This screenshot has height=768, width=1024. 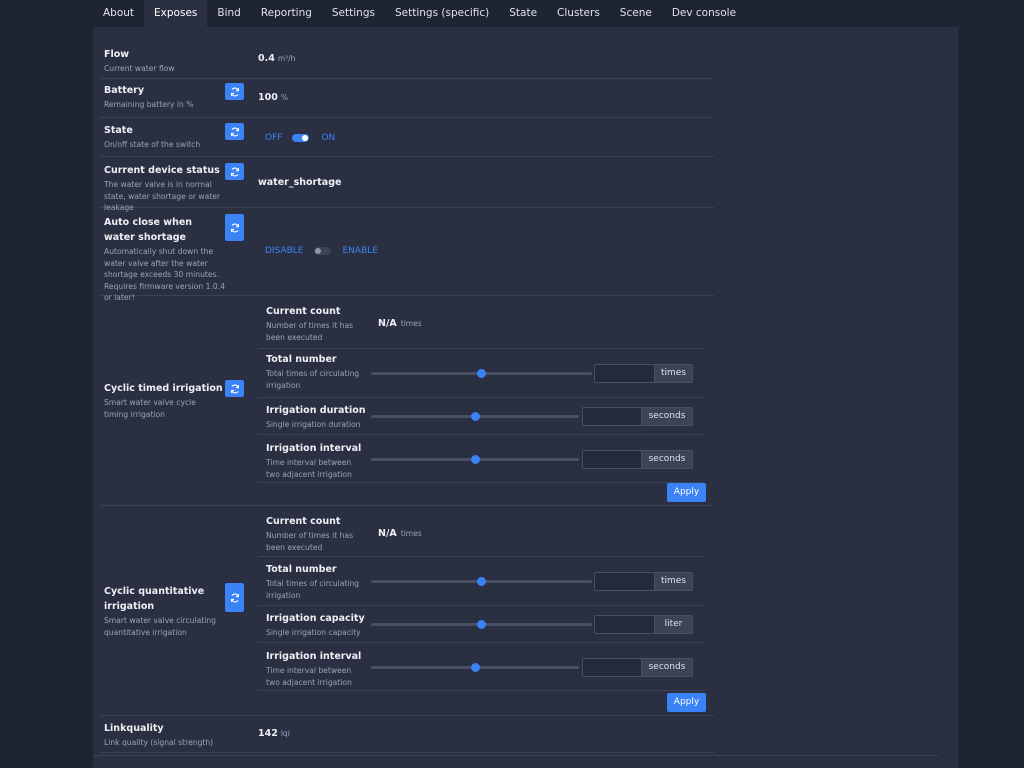 I want to click on battery-desc: Remaining battery in %, so click(x=149, y=104).